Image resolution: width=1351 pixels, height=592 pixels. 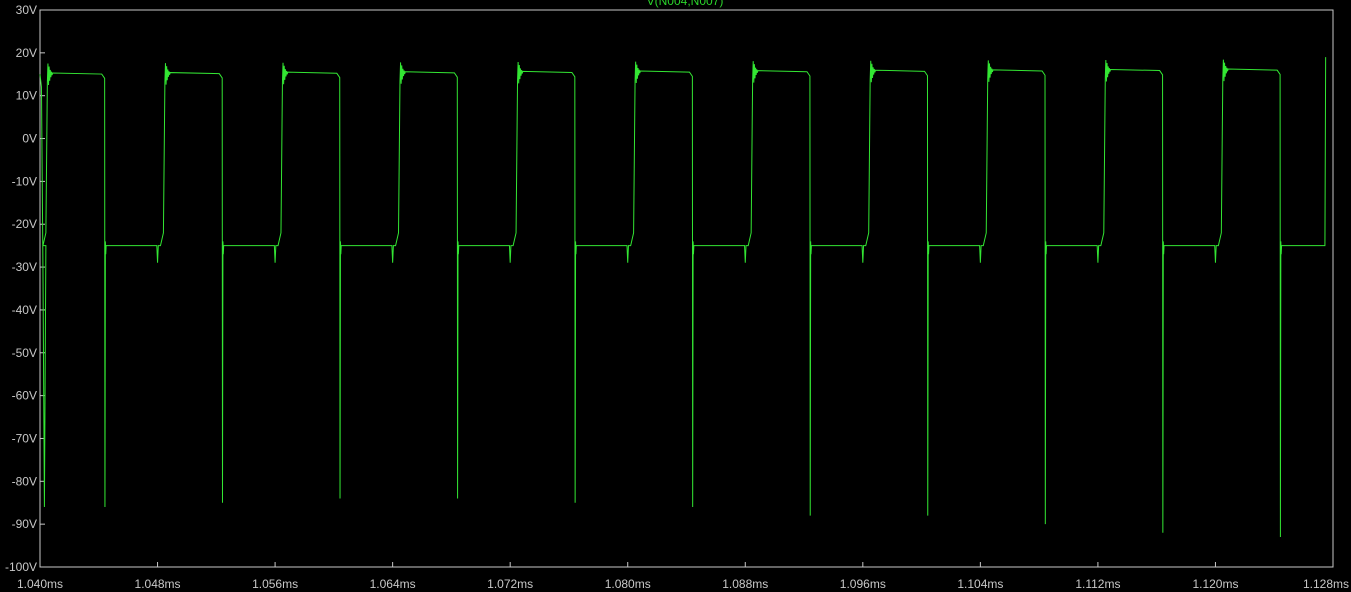 What do you see at coordinates (24, 438) in the screenshot?
I see `y-tick-label: -70V` at bounding box center [24, 438].